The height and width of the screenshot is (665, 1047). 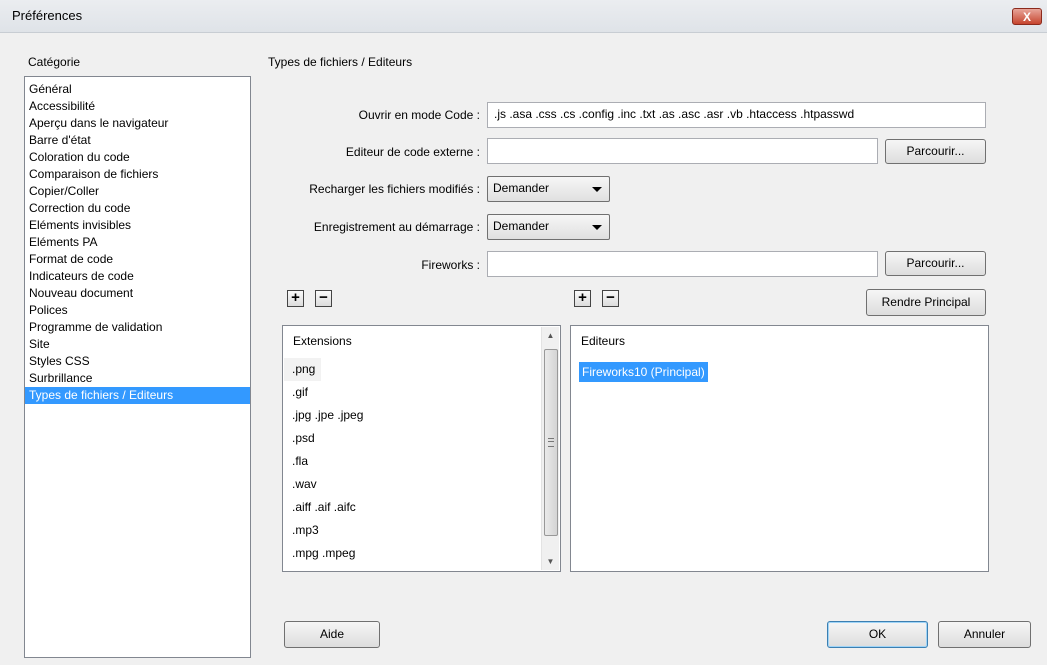 I want to click on add-editor-button: +, so click(x=582, y=298).